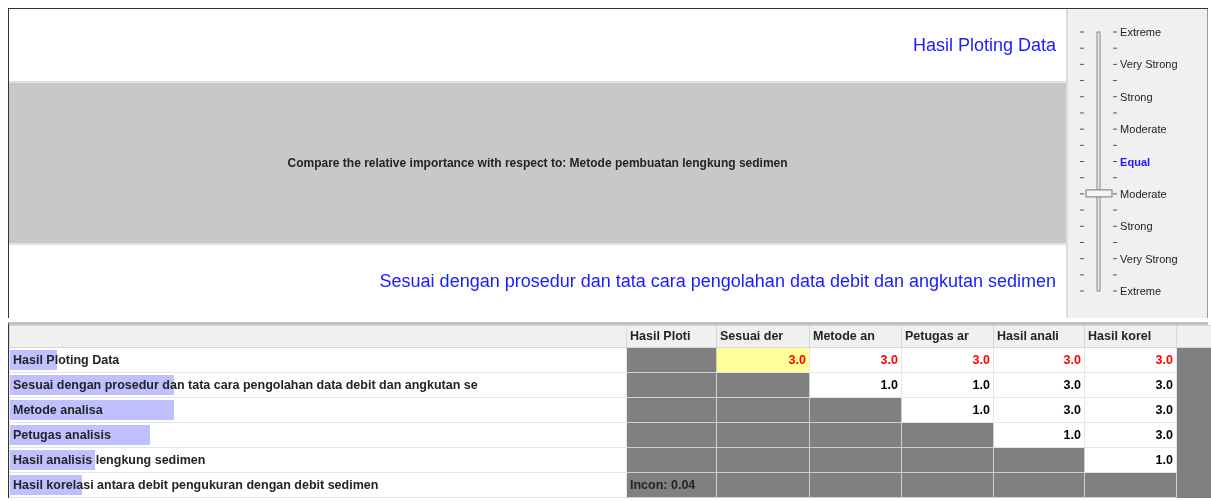  What do you see at coordinates (1135, 161) in the screenshot?
I see `scale-label: Equal` at bounding box center [1135, 161].